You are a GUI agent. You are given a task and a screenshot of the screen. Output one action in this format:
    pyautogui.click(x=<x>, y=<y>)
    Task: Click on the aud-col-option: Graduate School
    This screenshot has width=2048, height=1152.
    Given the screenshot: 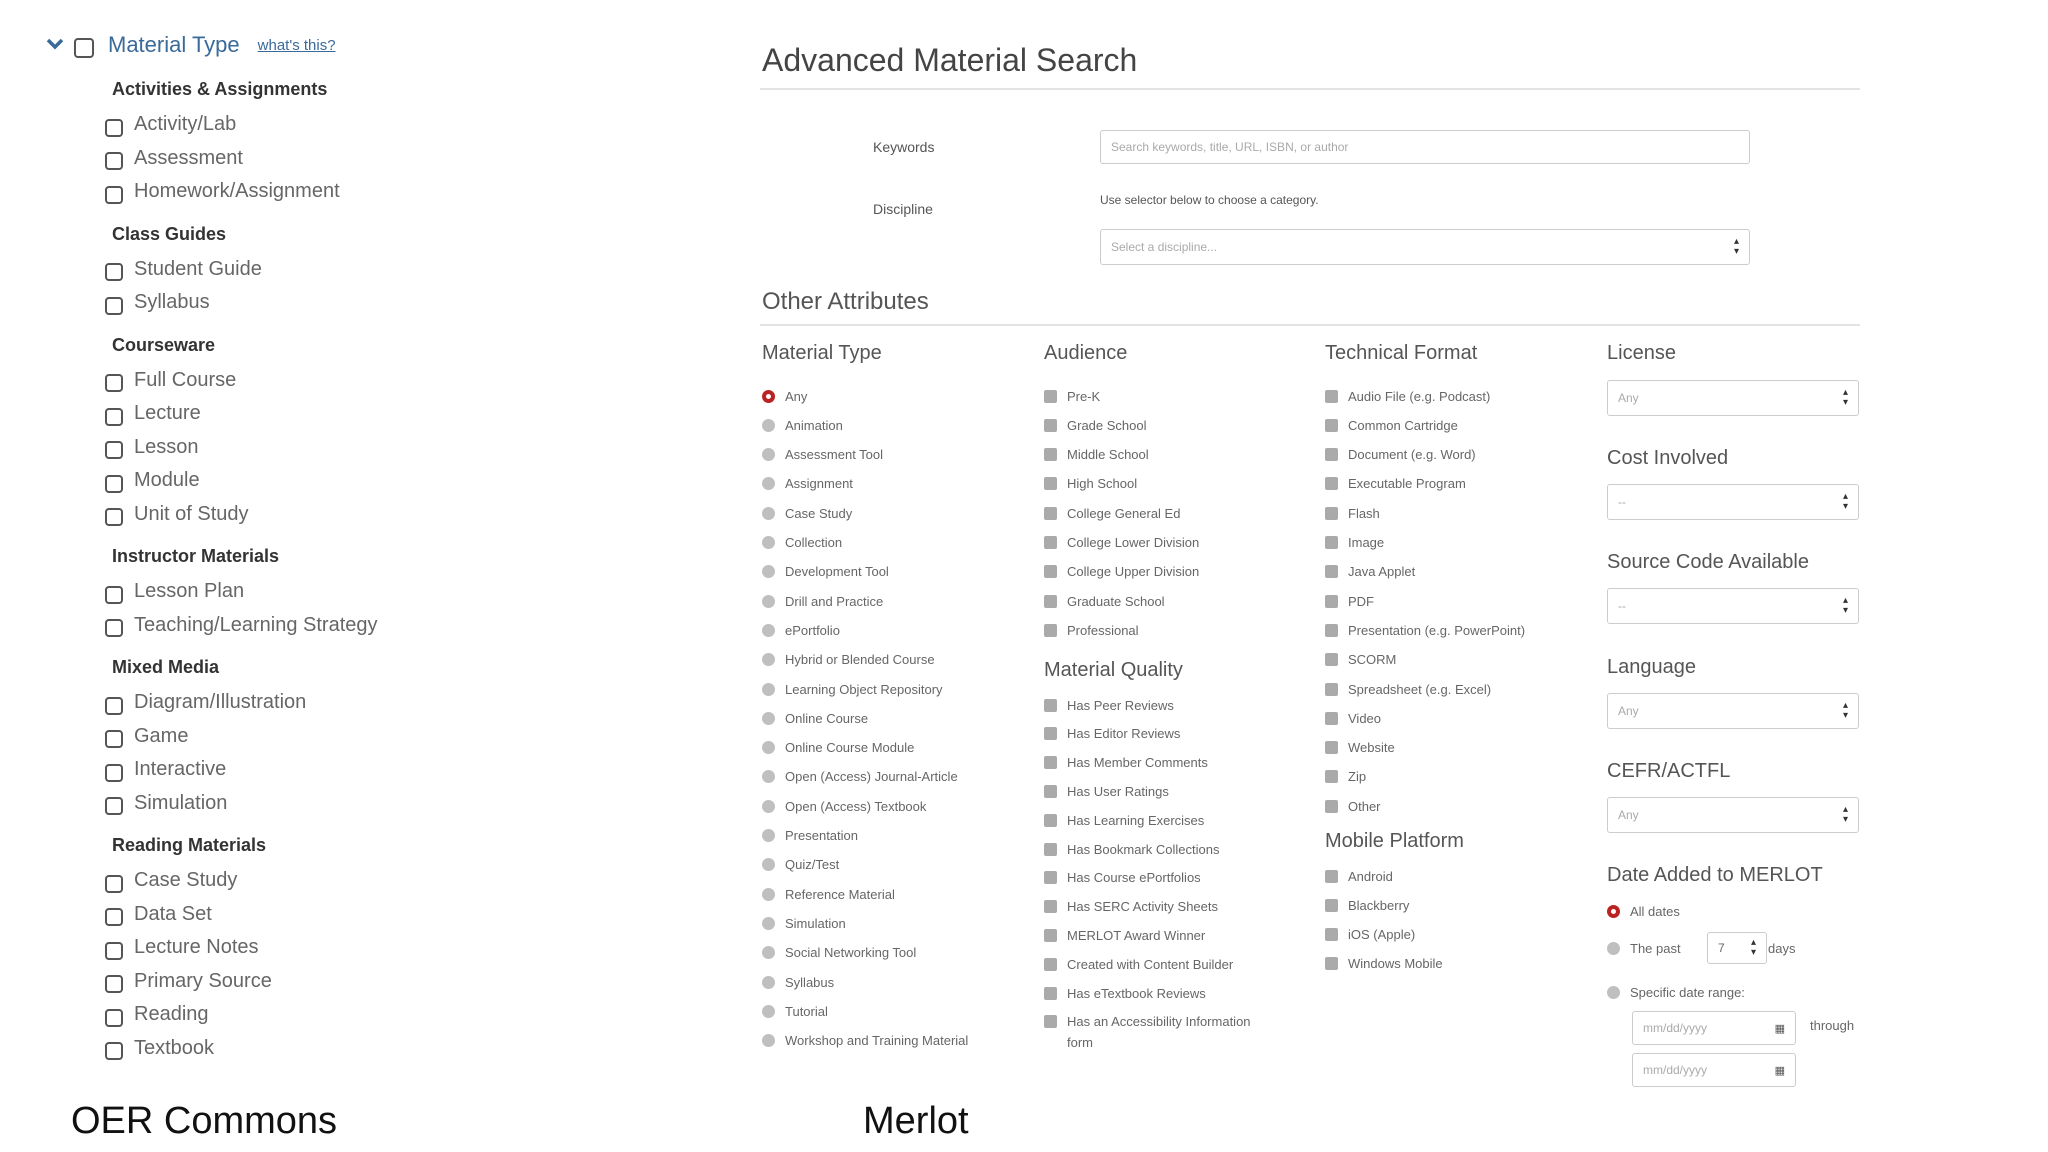 What is the action you would take?
    pyautogui.click(x=1104, y=601)
    